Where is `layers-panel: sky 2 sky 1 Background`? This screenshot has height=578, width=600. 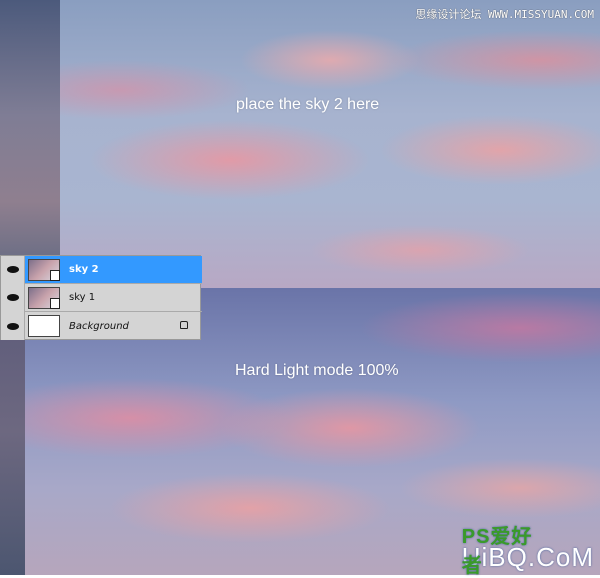 layers-panel: sky 2 sky 1 Background is located at coordinates (101, 297).